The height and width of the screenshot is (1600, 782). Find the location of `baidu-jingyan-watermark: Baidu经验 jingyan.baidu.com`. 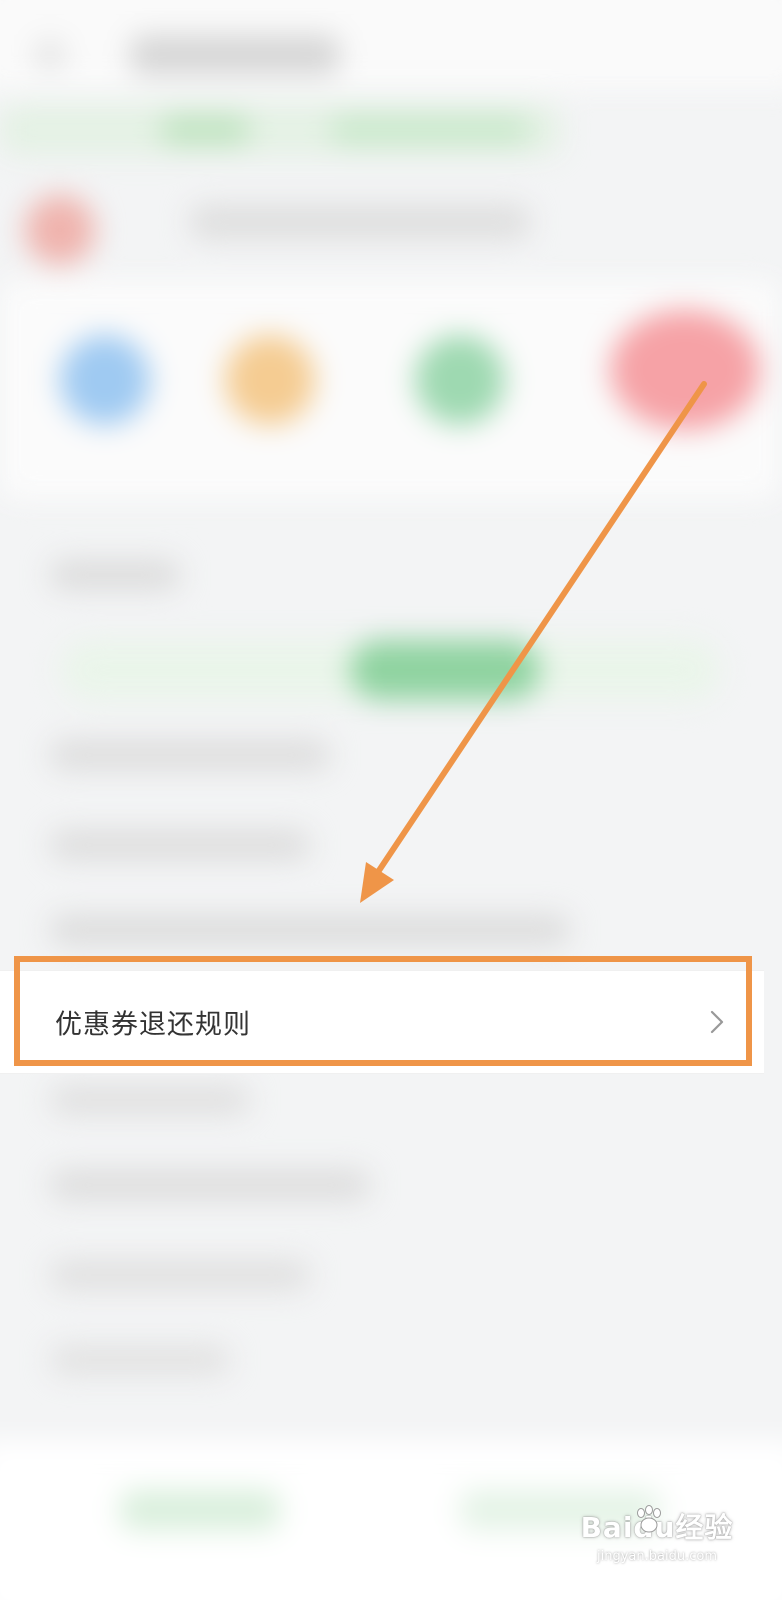

baidu-jingyan-watermark: Baidu经验 jingyan.baidu.com is located at coordinates (657, 1541).